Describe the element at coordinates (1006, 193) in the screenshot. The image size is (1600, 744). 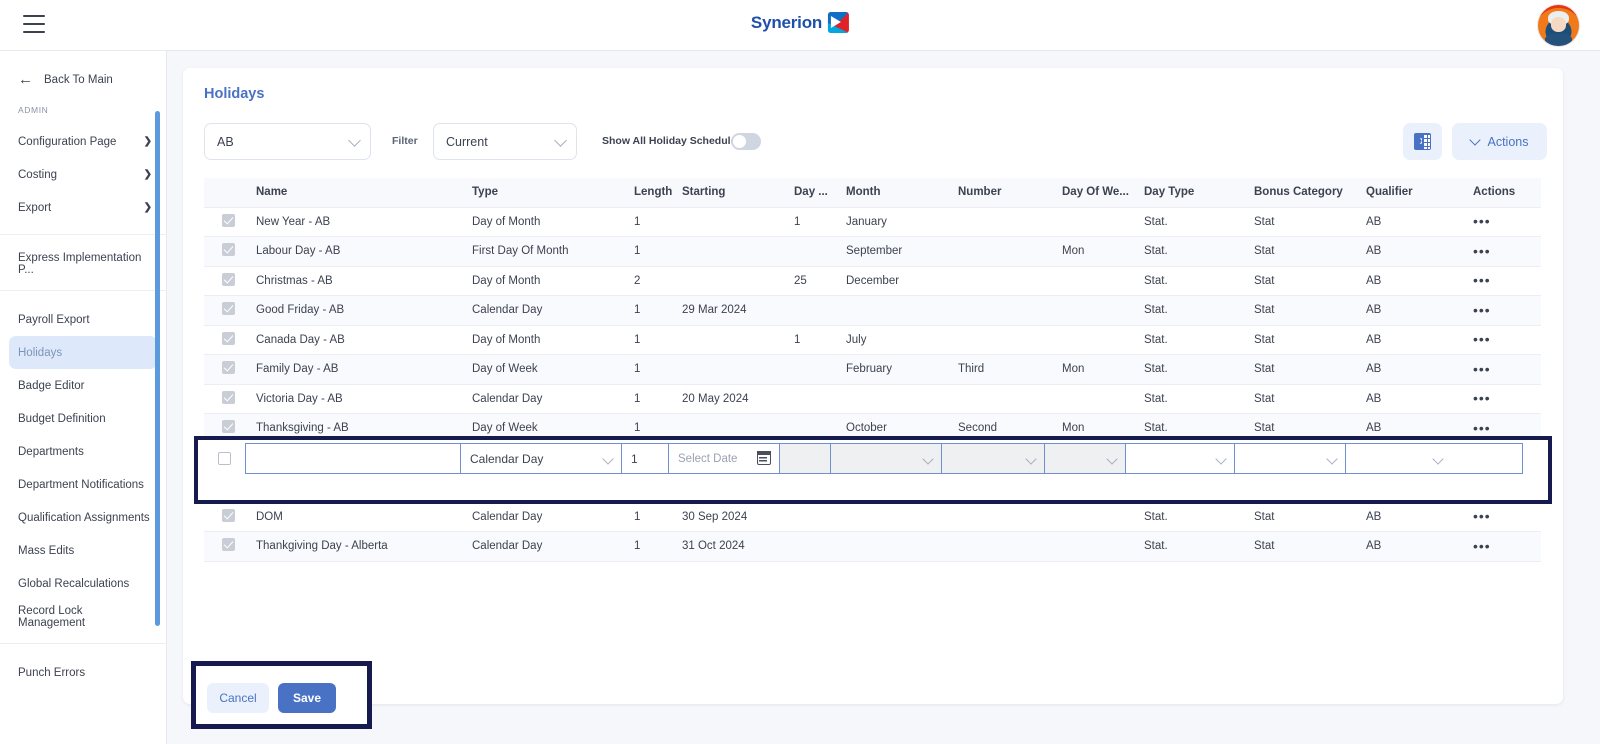
I see `col-header-number: Number` at that location.